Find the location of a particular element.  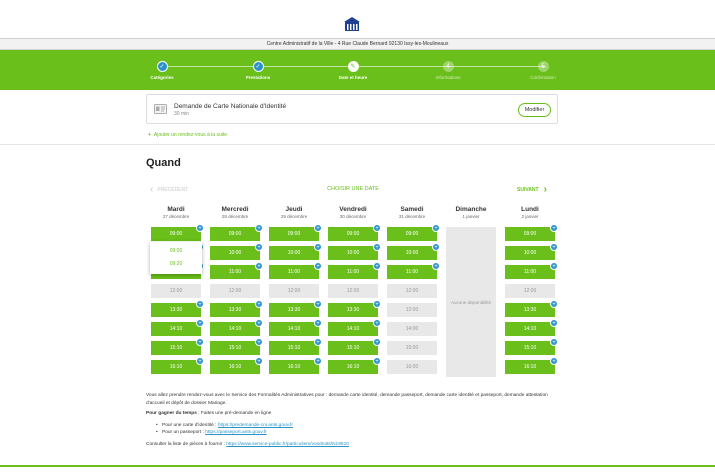

slot-time: 10:00 is located at coordinates (294, 253).